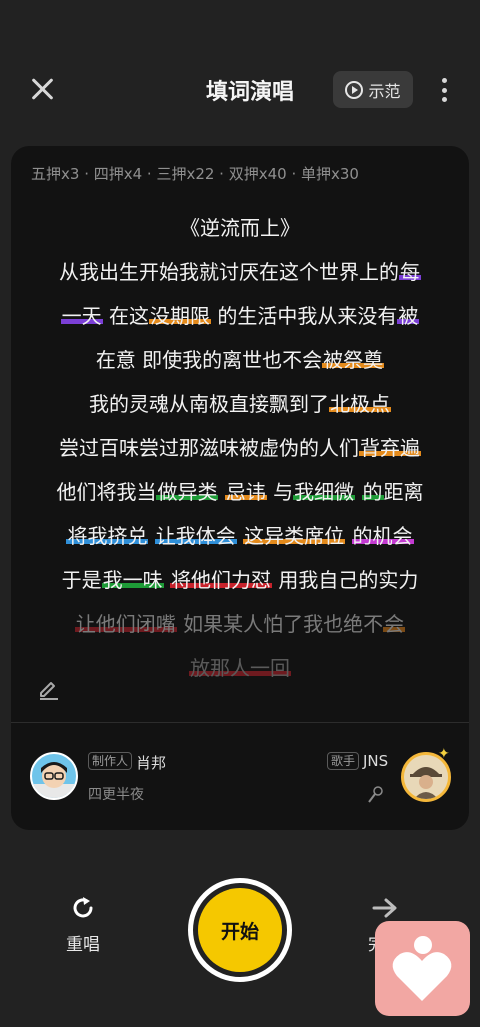 The height and width of the screenshot is (1027, 480). I want to click on demo-button: 示范, so click(373, 89).